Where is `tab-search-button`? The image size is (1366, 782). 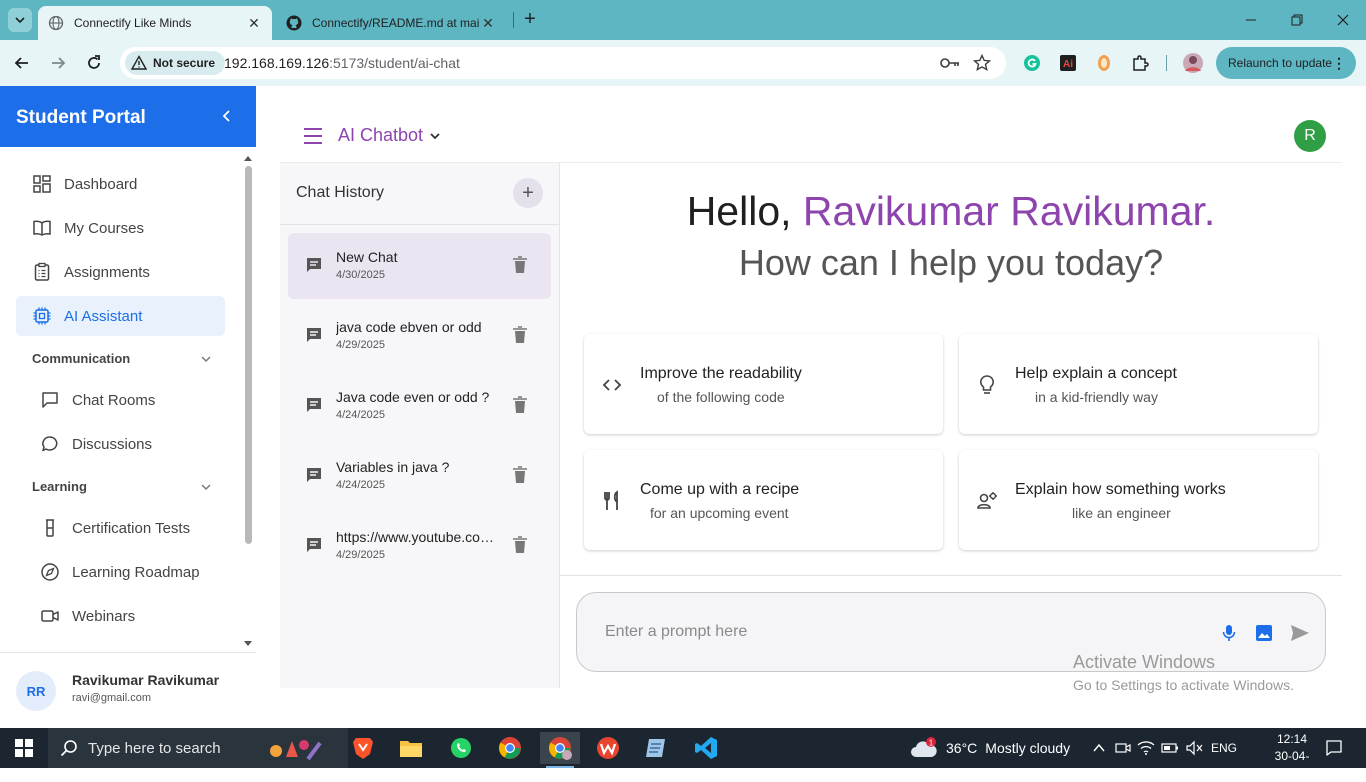 tab-search-button is located at coordinates (20, 20).